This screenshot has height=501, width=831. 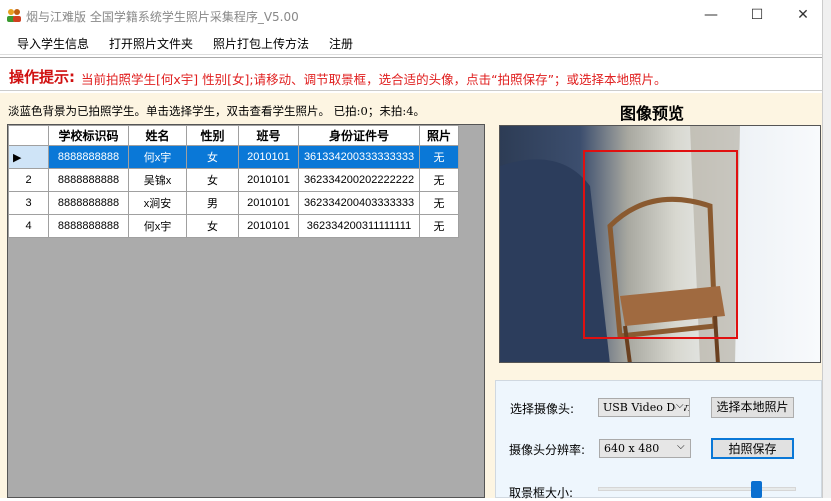 What do you see at coordinates (217, 111) in the screenshot?
I see `status-info: 淡蓝色背景为已拍照学生。单击选择学生，双击查看学生照片。 已拍:0；未拍:4。` at bounding box center [217, 111].